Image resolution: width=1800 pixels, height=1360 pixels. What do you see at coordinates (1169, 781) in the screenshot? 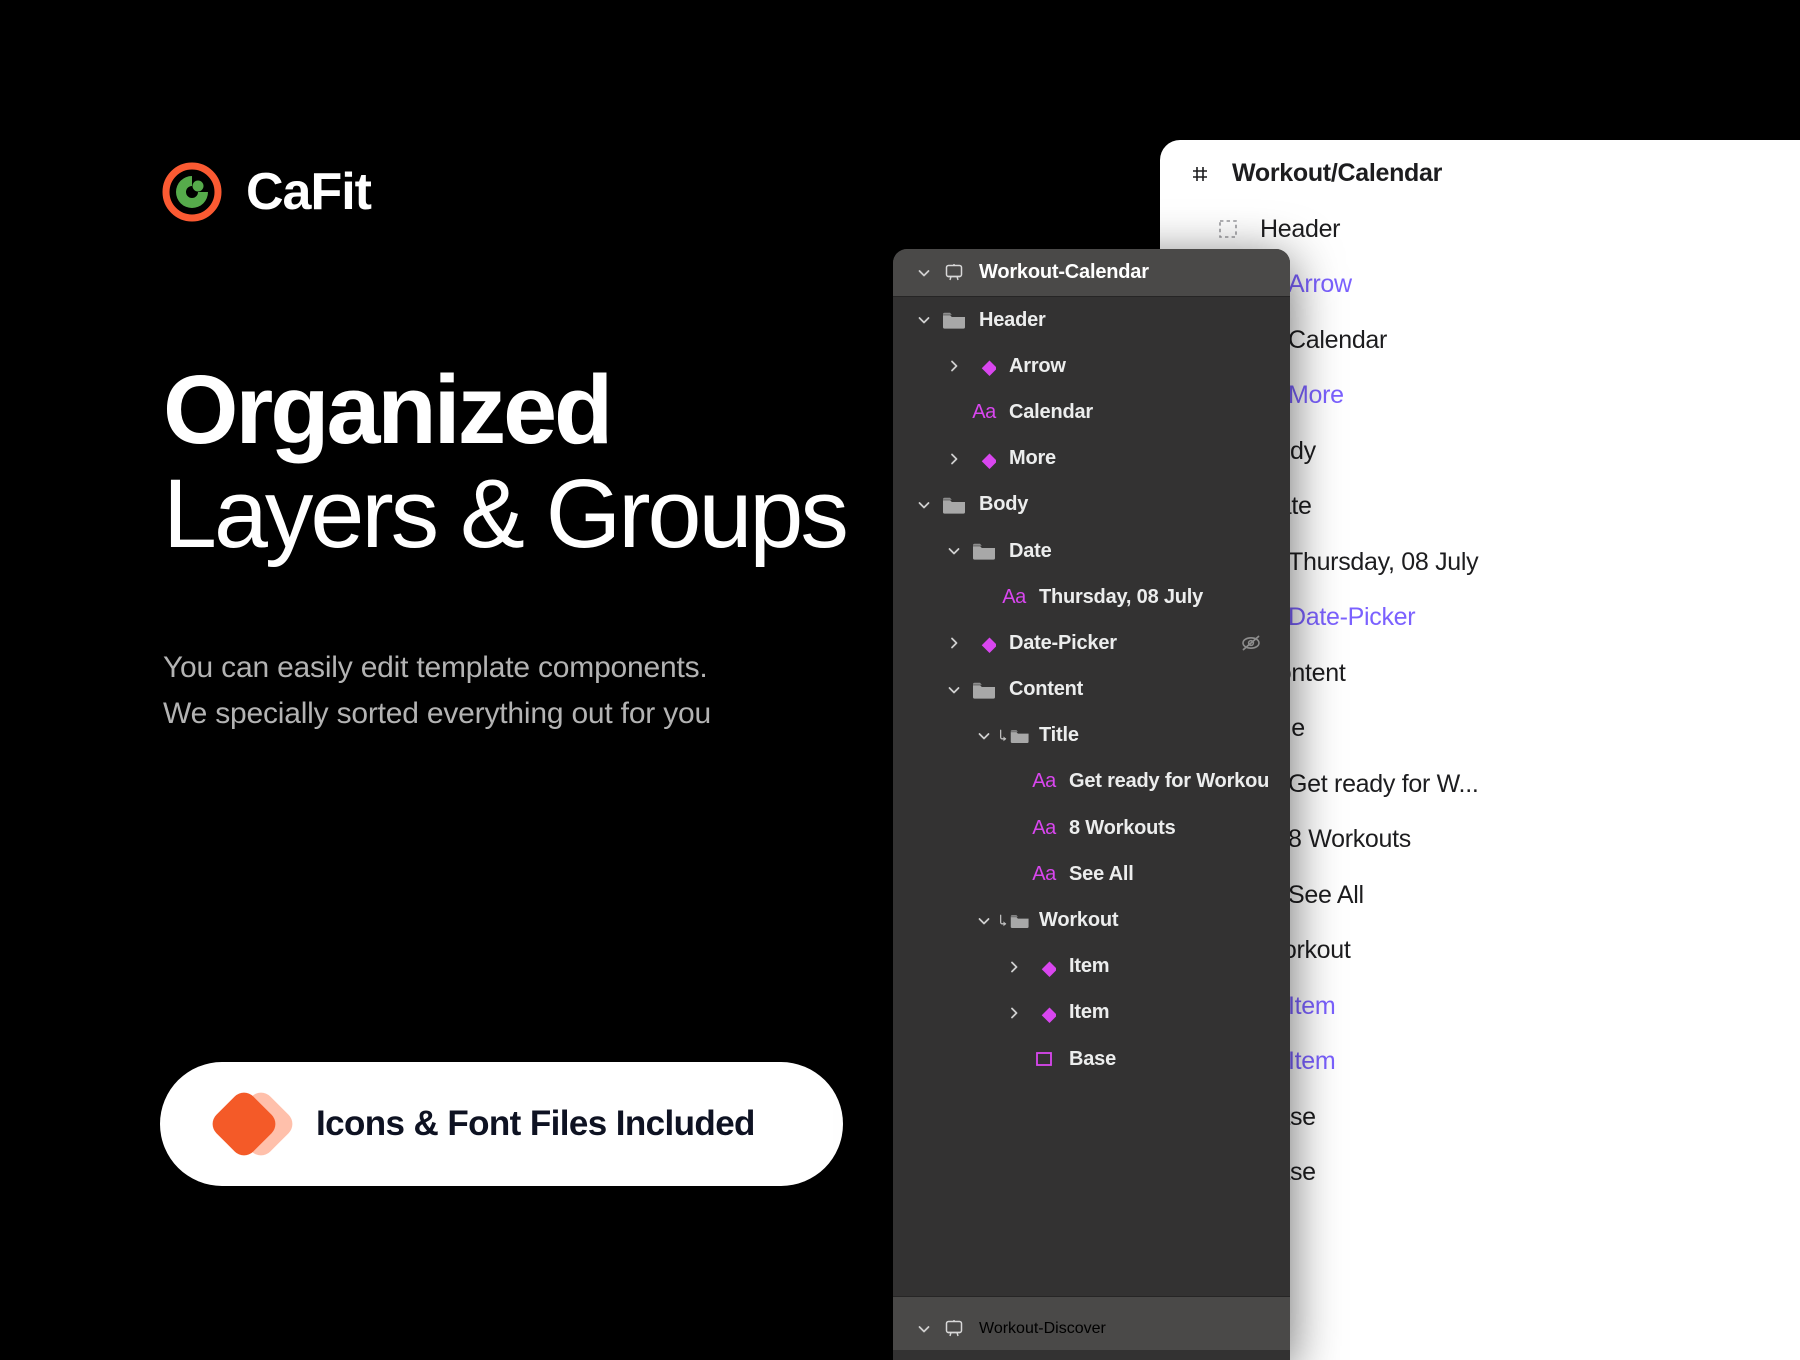
I see `layer-row-label: Get ready for Workou` at bounding box center [1169, 781].